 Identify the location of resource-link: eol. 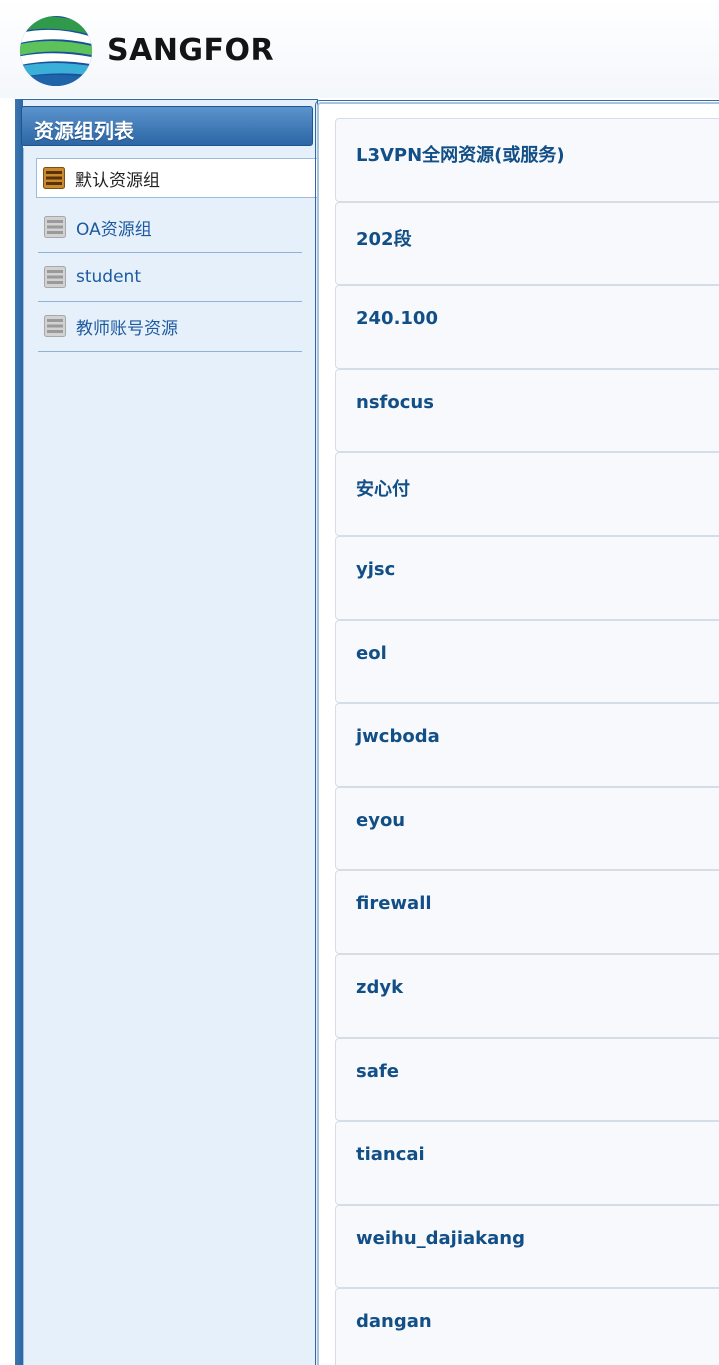
(371, 653).